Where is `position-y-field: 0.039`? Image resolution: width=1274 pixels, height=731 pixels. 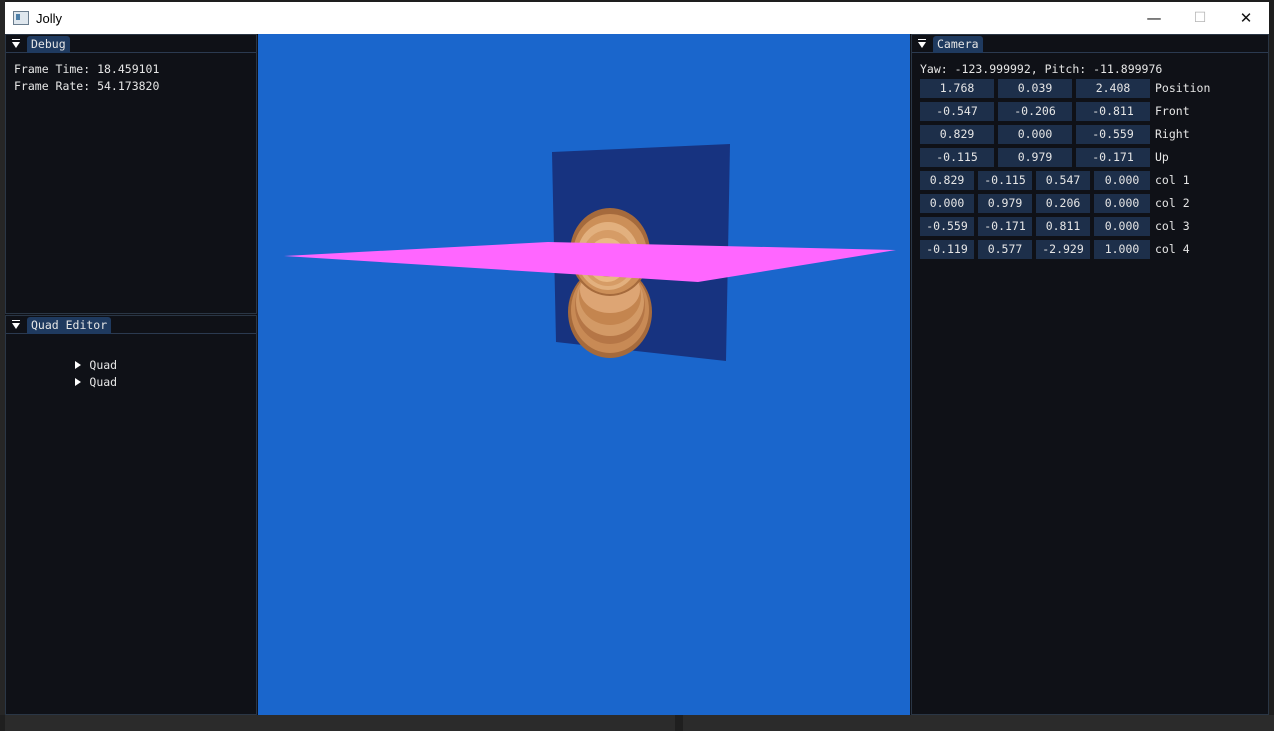
position-y-field: 0.039 is located at coordinates (1035, 88).